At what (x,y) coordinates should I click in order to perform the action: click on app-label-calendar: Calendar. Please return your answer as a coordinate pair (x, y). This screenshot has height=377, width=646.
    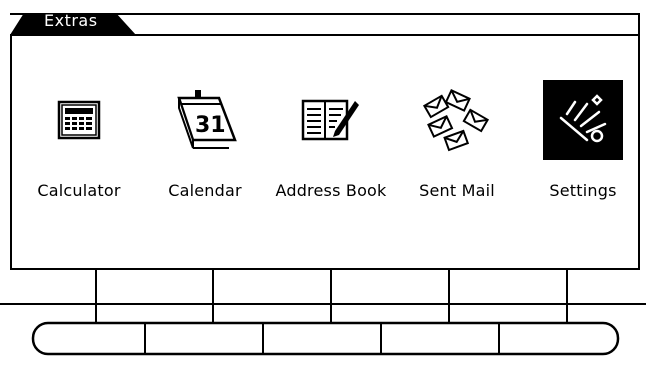
    Looking at the image, I should click on (205, 190).